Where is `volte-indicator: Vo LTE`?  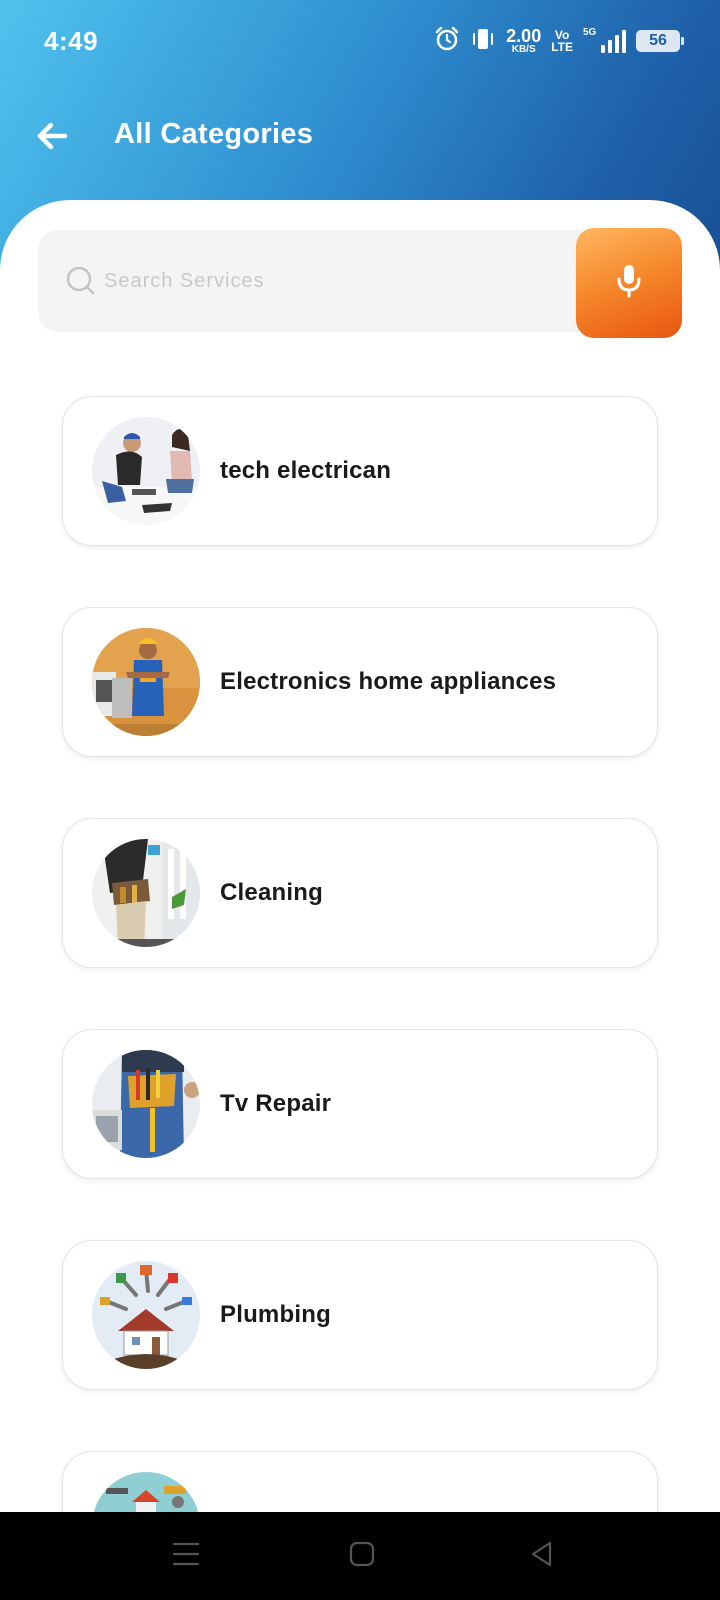 volte-indicator: Vo LTE is located at coordinates (562, 41).